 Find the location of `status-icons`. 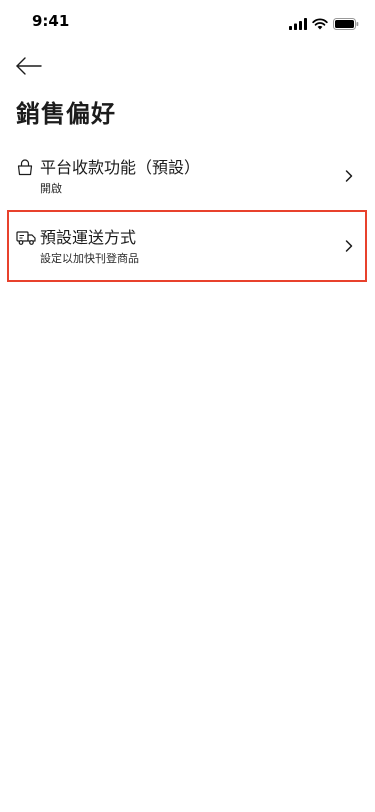

status-icons is located at coordinates (324, 24).